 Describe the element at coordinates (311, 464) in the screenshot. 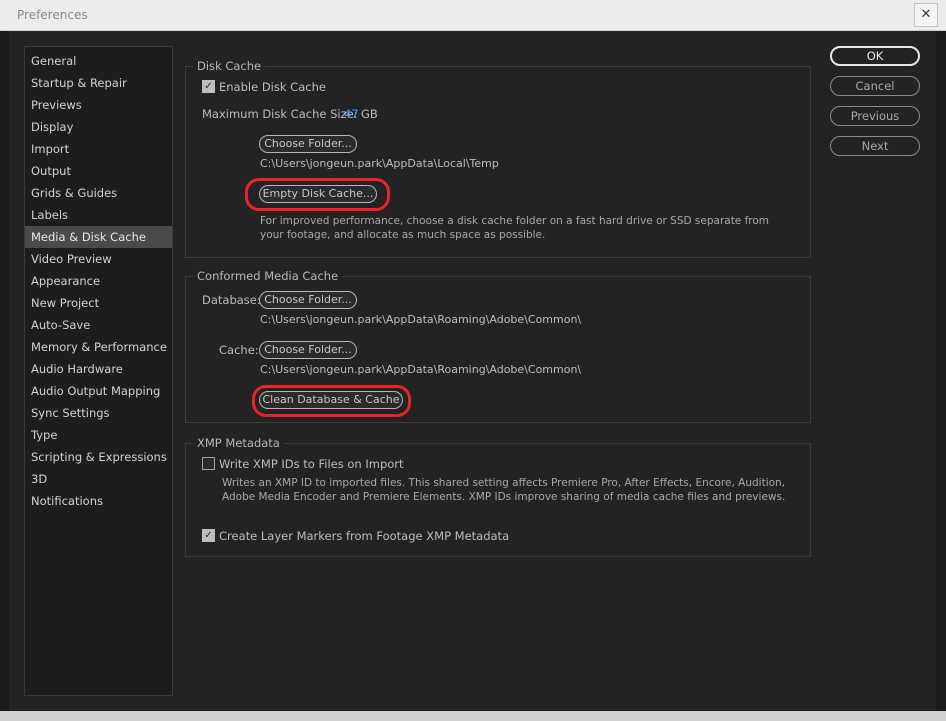

I see `write-xmp-ids-label: Write XMP IDs to Files on Import` at that location.